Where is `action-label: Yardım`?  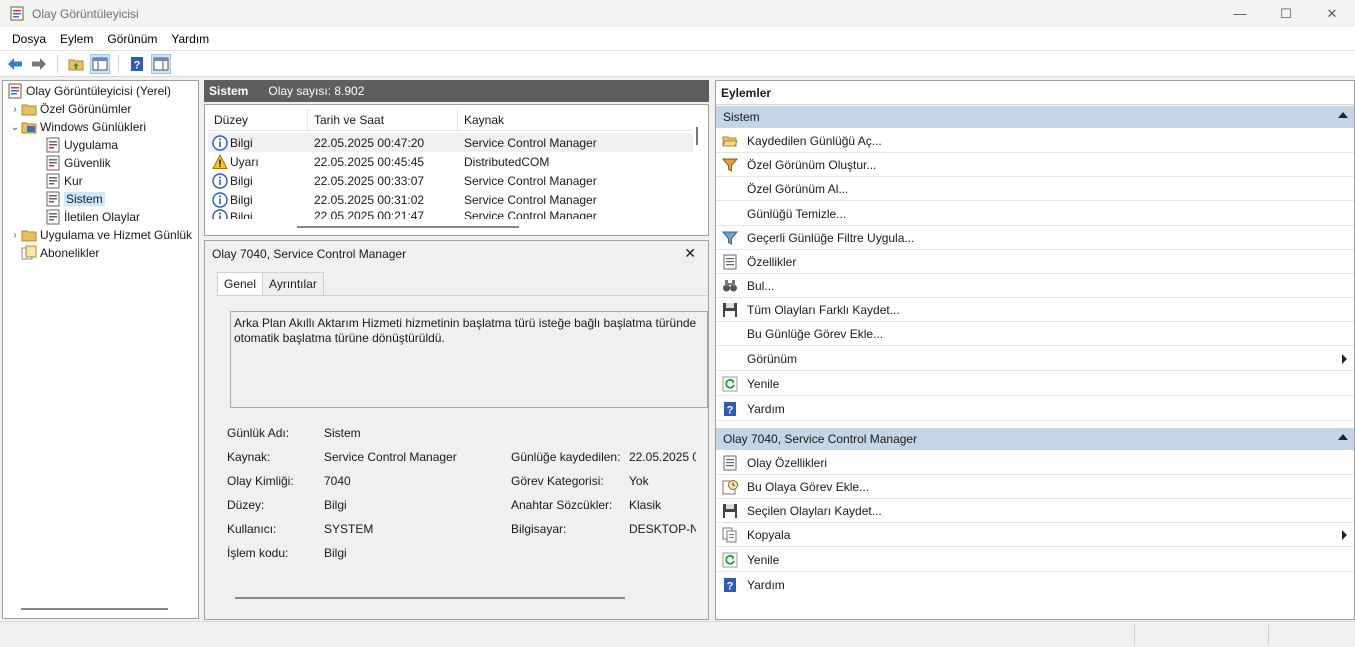
action-label: Yardım is located at coordinates (766, 408).